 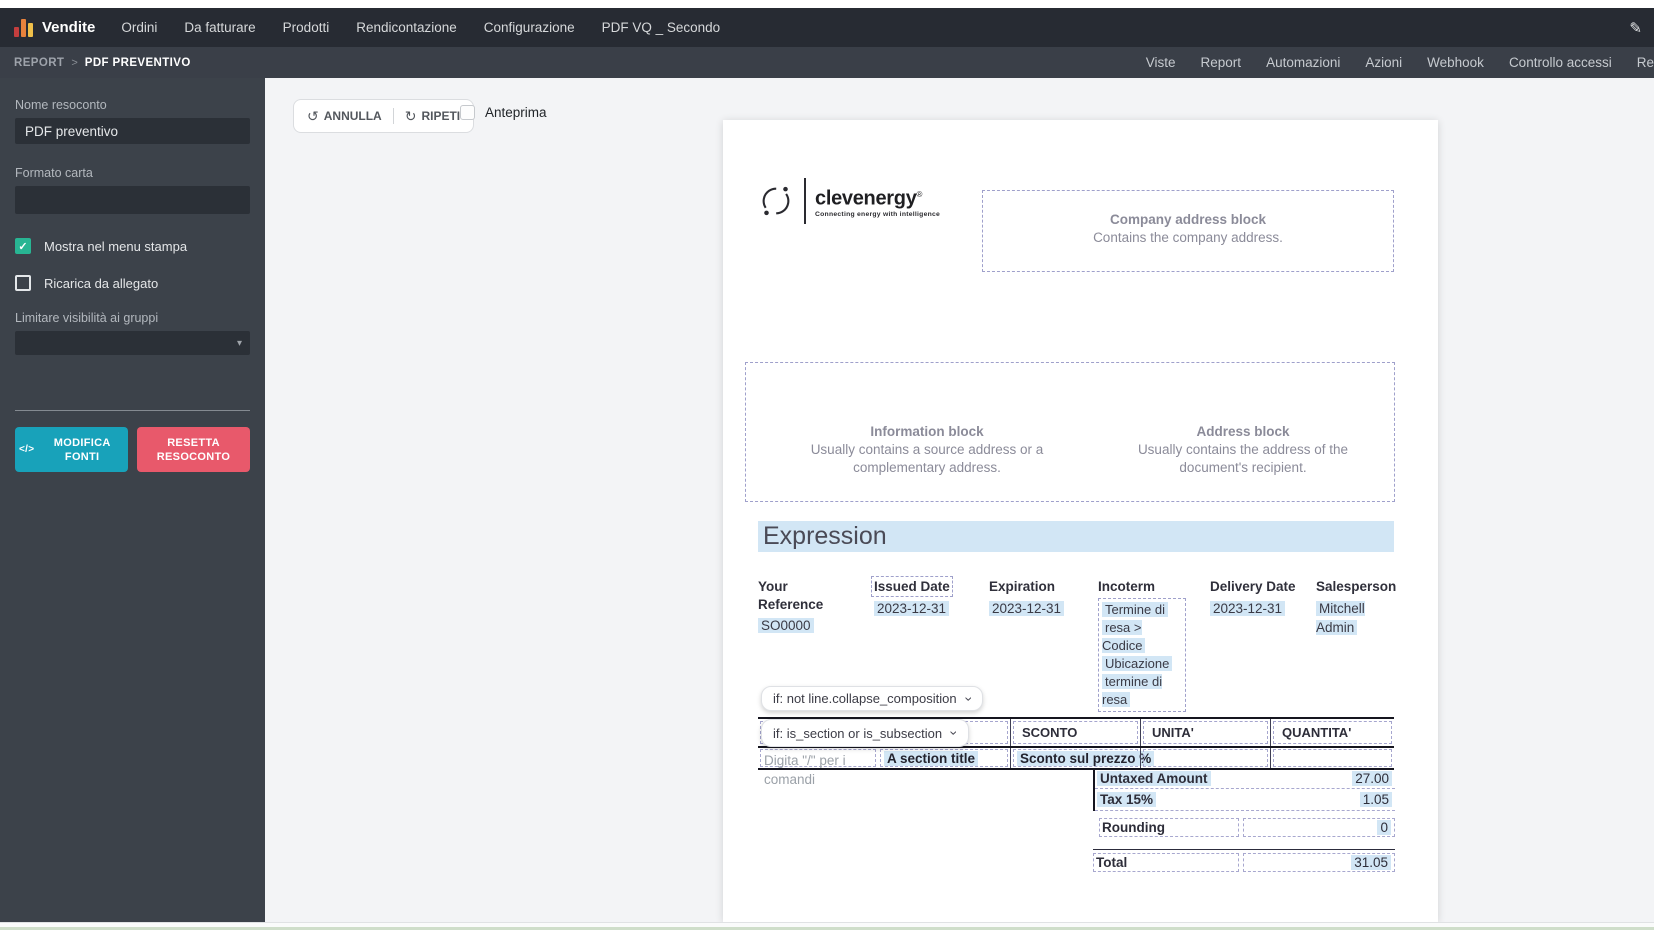 I want to click on field-label: Issued Date, so click(x=912, y=586).